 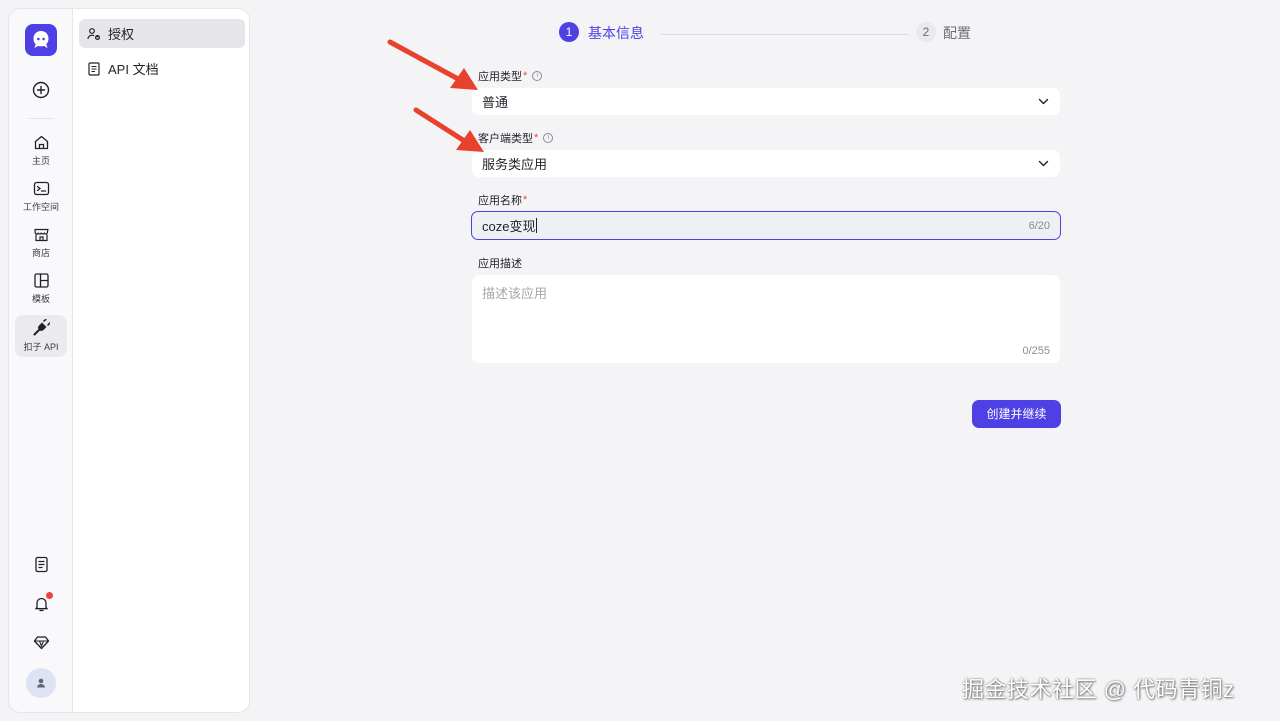 I want to click on text-caret, so click(x=537, y=225).